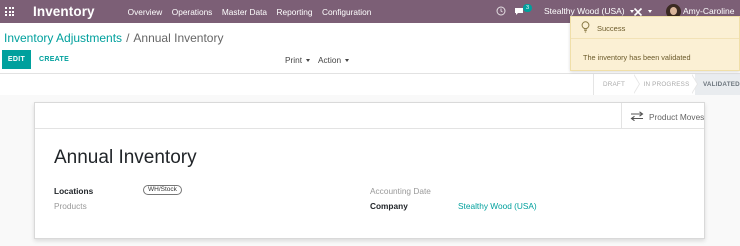 The height and width of the screenshot is (246, 740). I want to click on menu-item-operations: Operations, so click(192, 12).